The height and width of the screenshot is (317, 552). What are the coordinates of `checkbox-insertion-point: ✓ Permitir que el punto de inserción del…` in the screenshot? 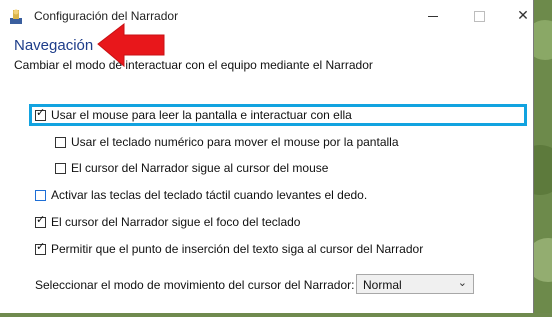 It's located at (229, 248).